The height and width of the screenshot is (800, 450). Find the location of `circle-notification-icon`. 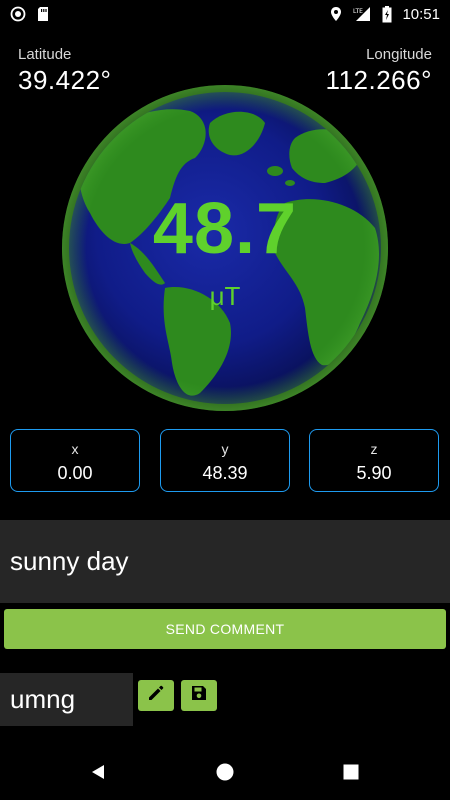

circle-notification-icon is located at coordinates (18, 14).